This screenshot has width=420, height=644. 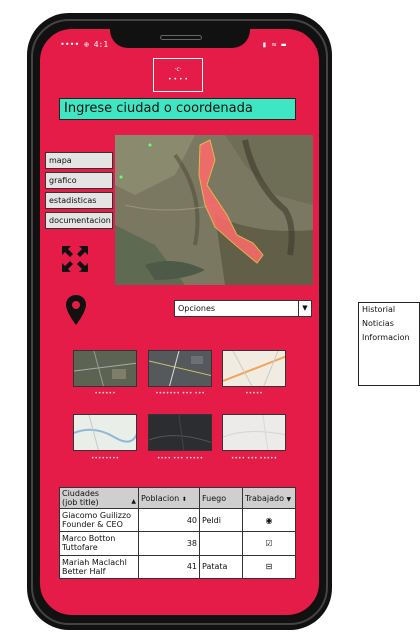 I want to click on column-header-ciudades: Ciudades (job title) ▲, so click(x=99, y=498).